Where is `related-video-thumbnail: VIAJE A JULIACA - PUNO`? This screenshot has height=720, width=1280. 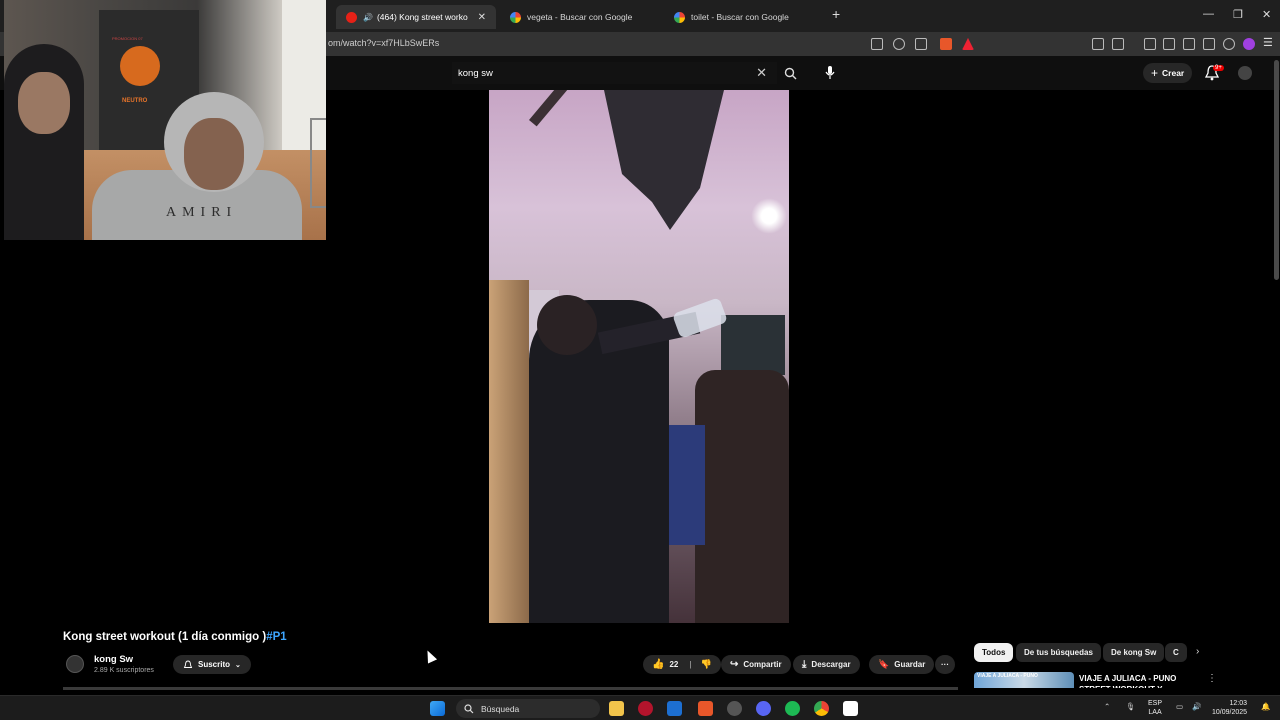
related-video-thumbnail: VIAJE A JULIACA - PUNO is located at coordinates (1024, 680).